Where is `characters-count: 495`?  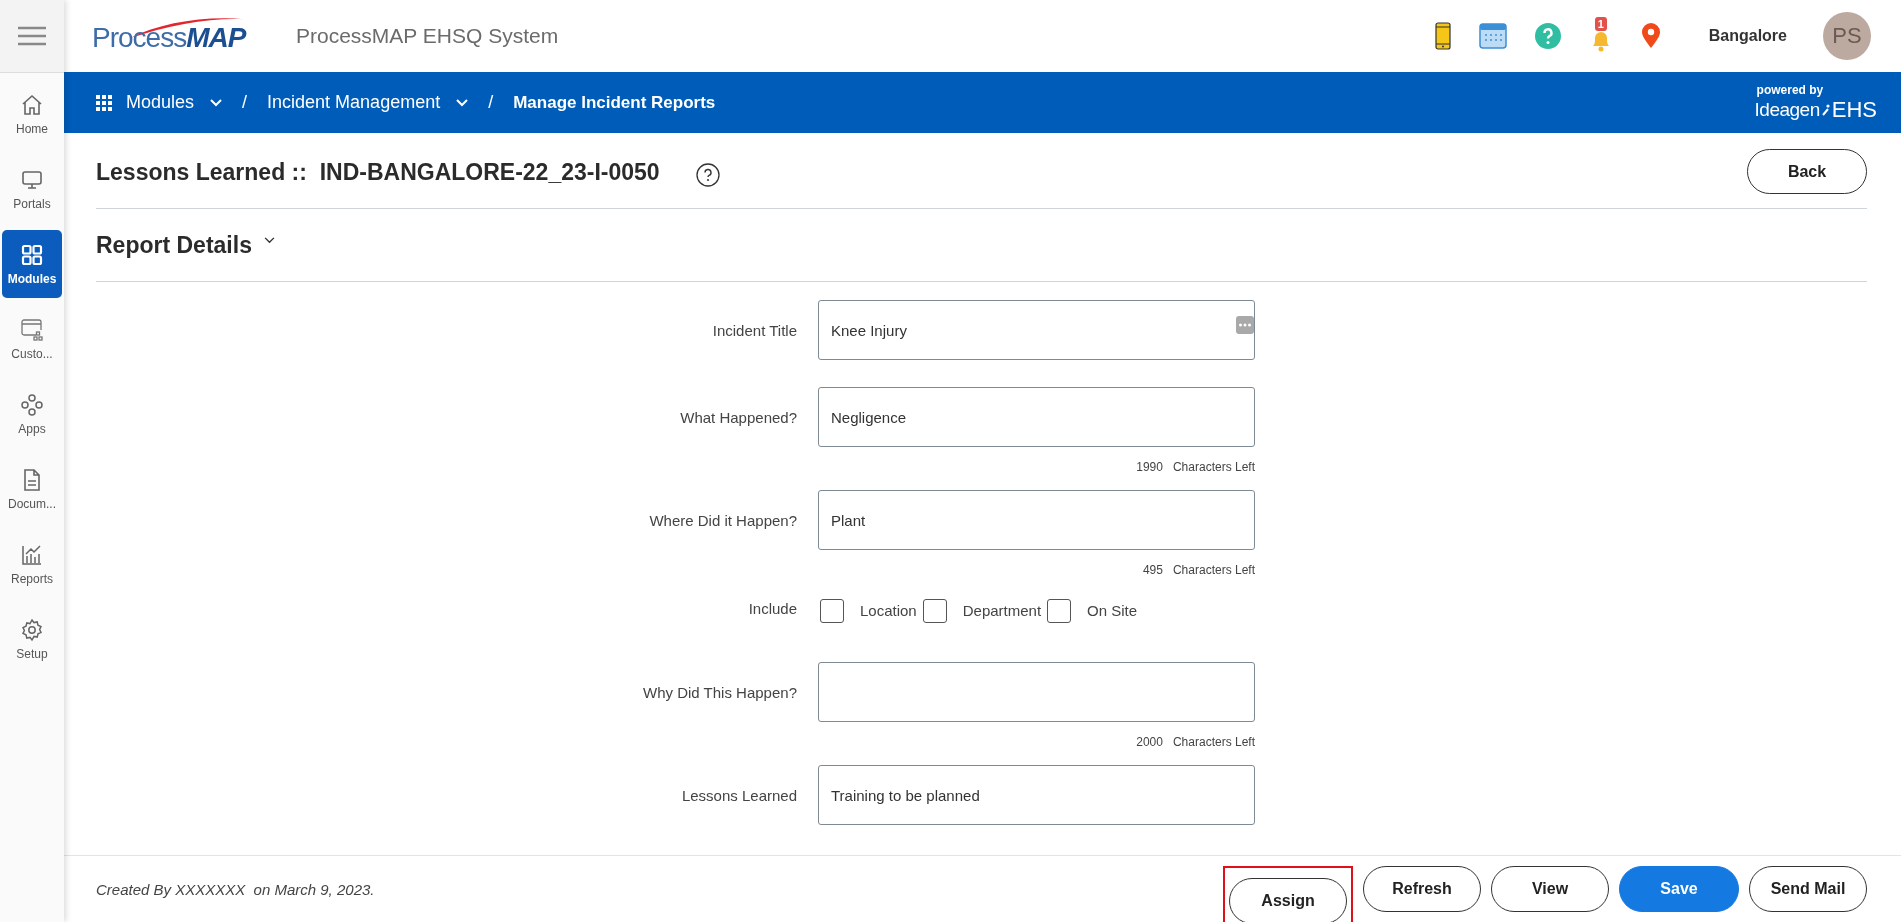 characters-count: 495 is located at coordinates (1152, 570).